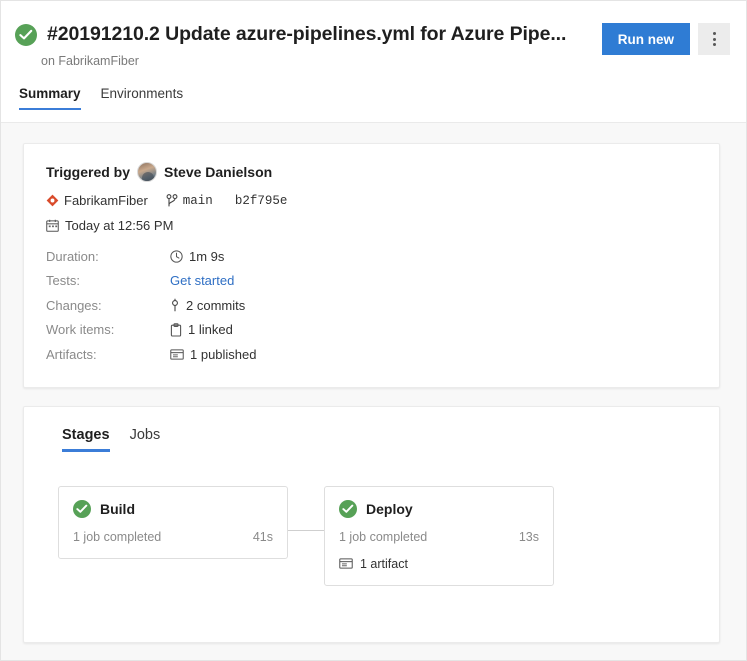 This screenshot has width=747, height=661. I want to click on detail-row-artifacts: Artifacts: 1 published, so click(371, 354).